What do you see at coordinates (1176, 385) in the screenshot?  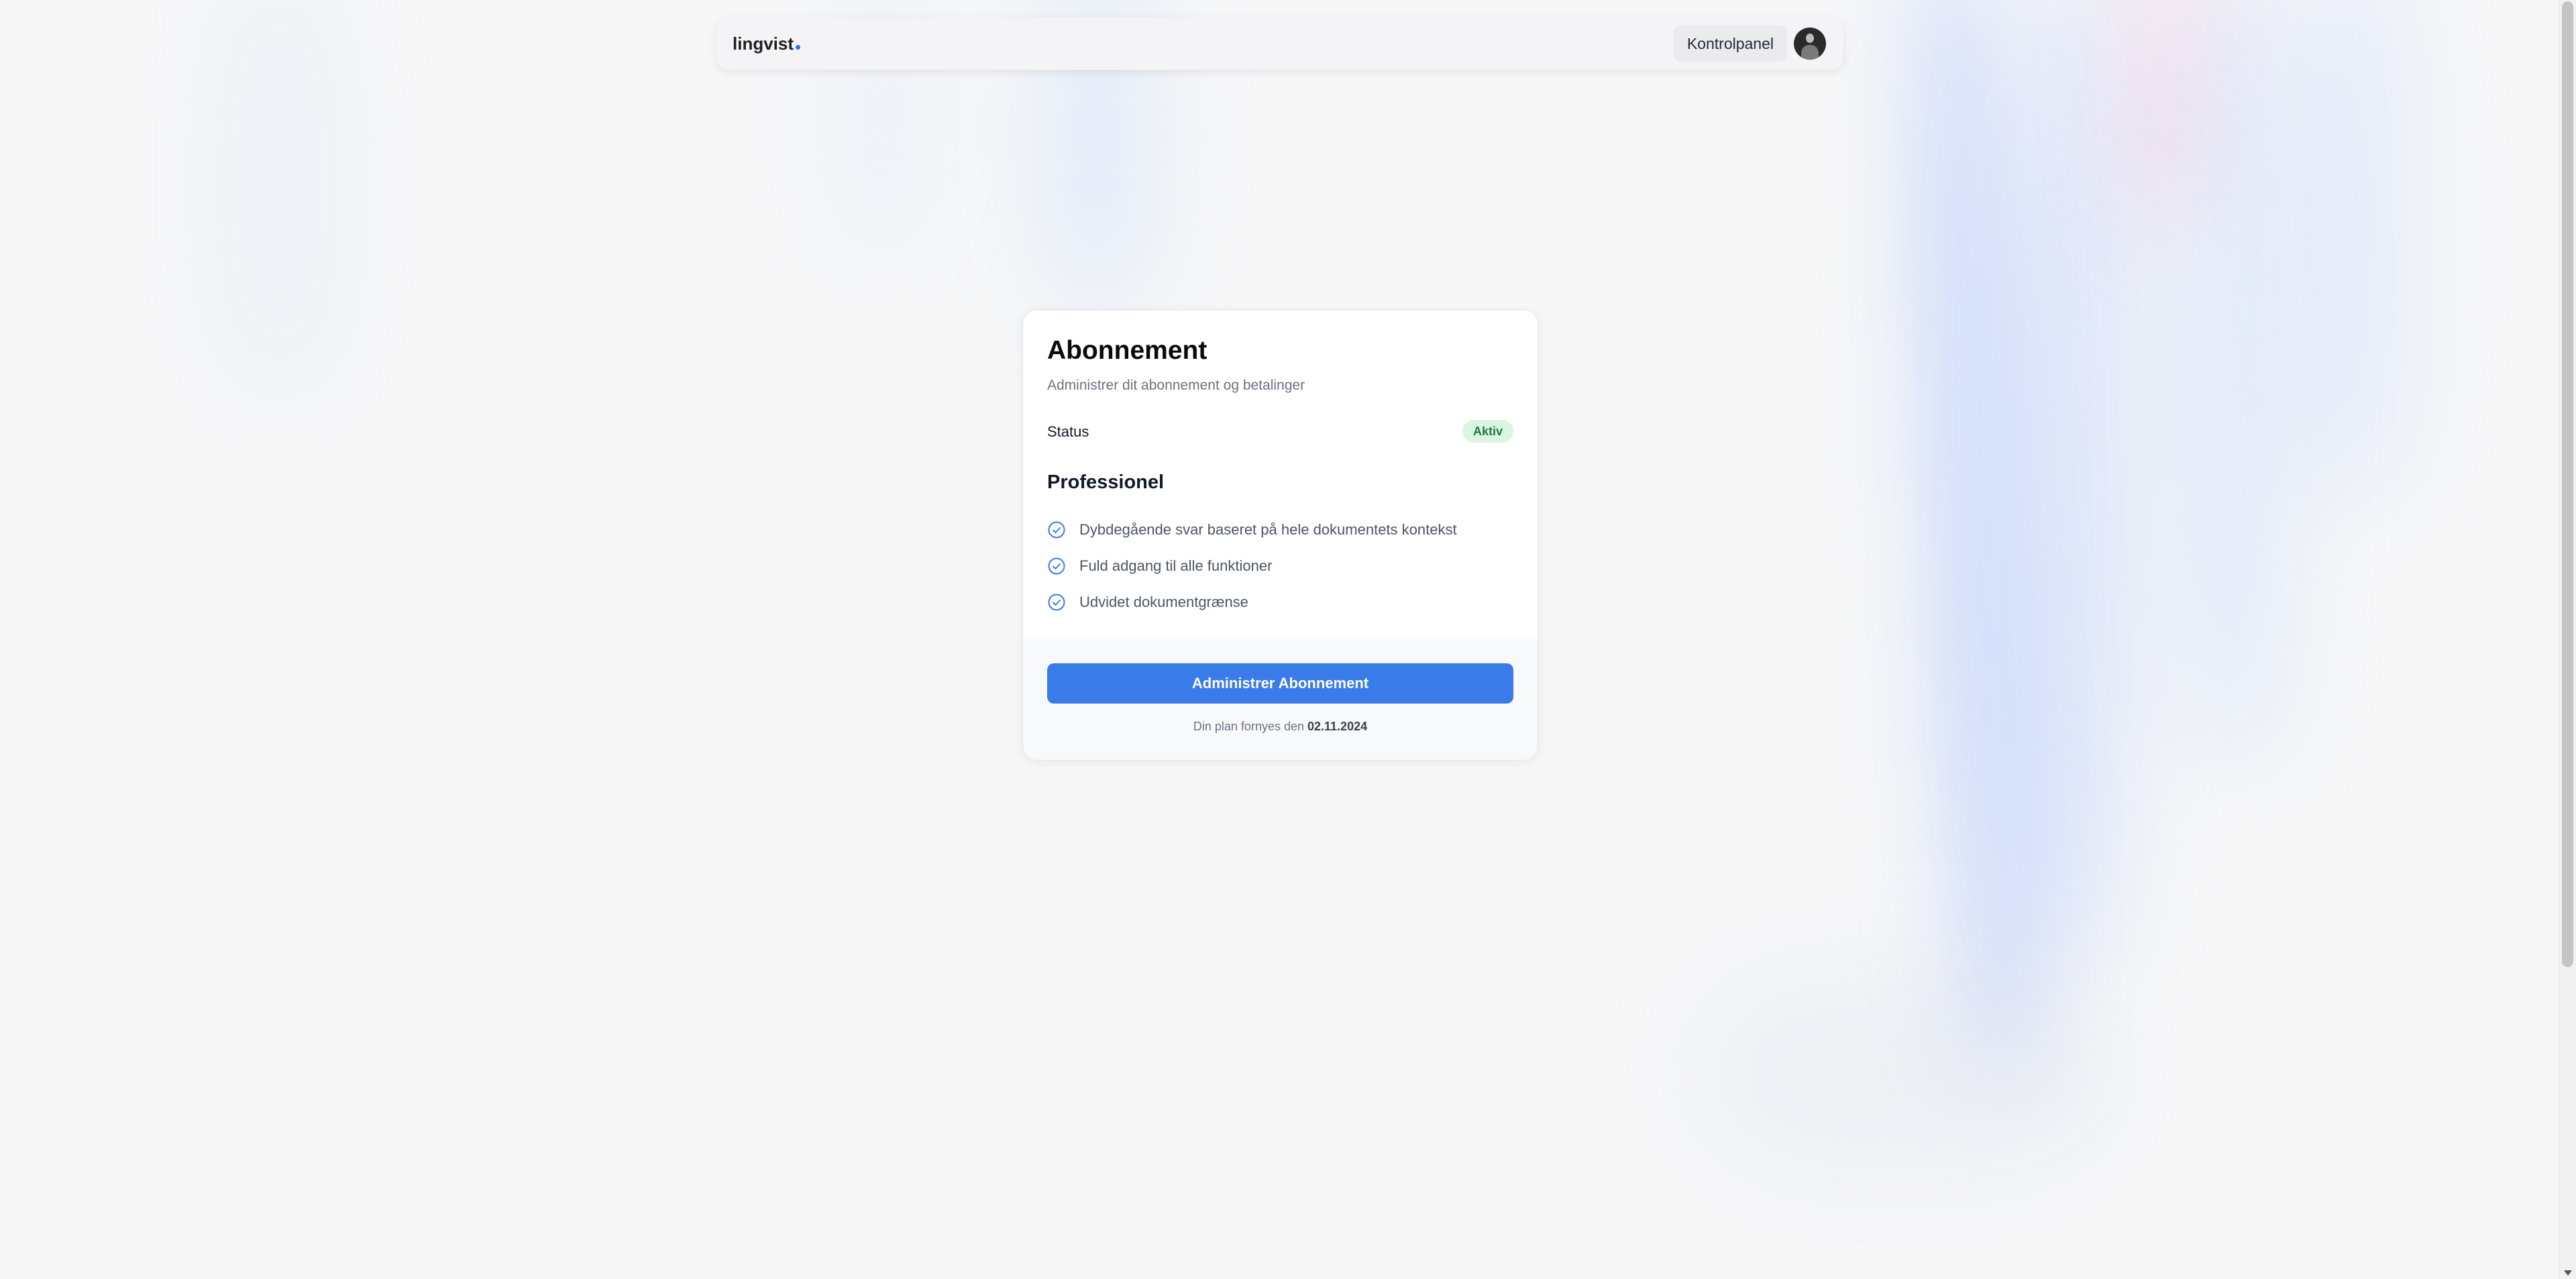 I see `page-subtitle: Administrer dit abonnement og betalinger` at bounding box center [1176, 385].